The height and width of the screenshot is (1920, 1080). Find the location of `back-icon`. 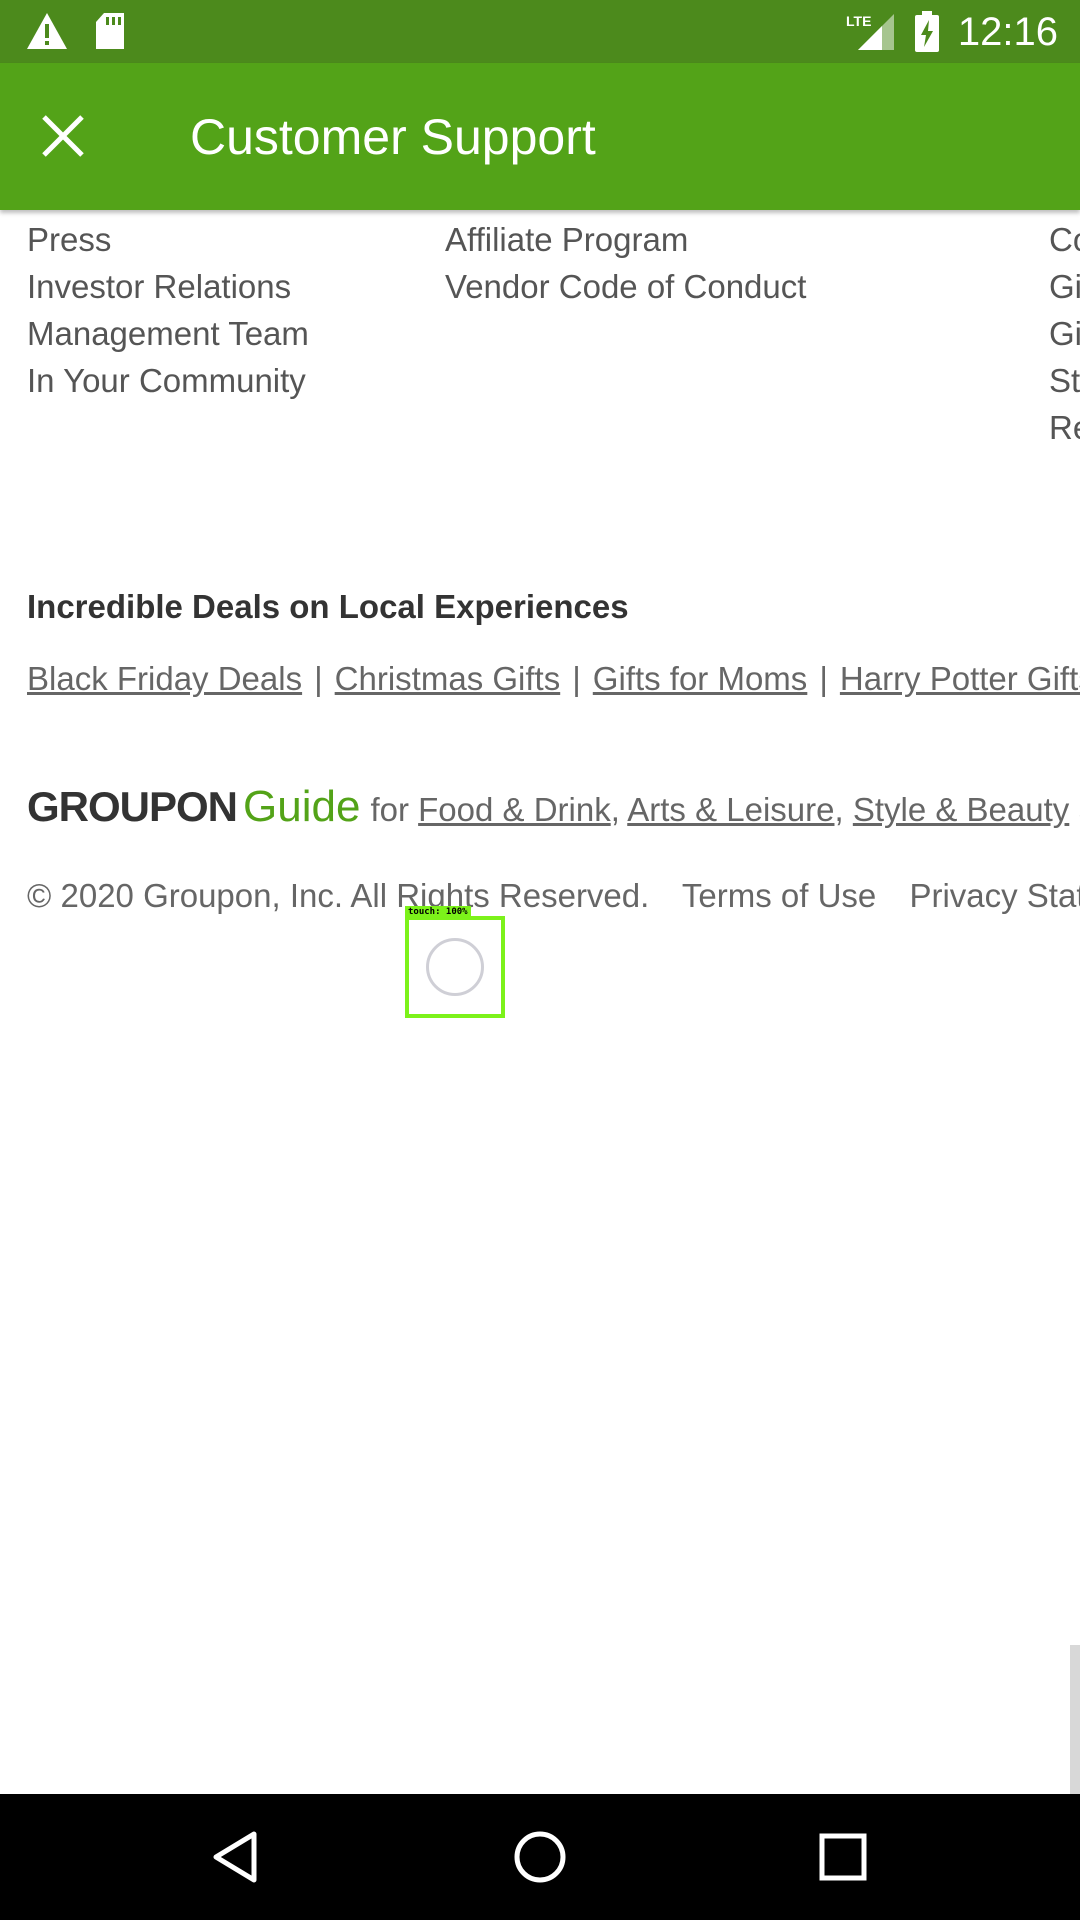

back-icon is located at coordinates (237, 1857).